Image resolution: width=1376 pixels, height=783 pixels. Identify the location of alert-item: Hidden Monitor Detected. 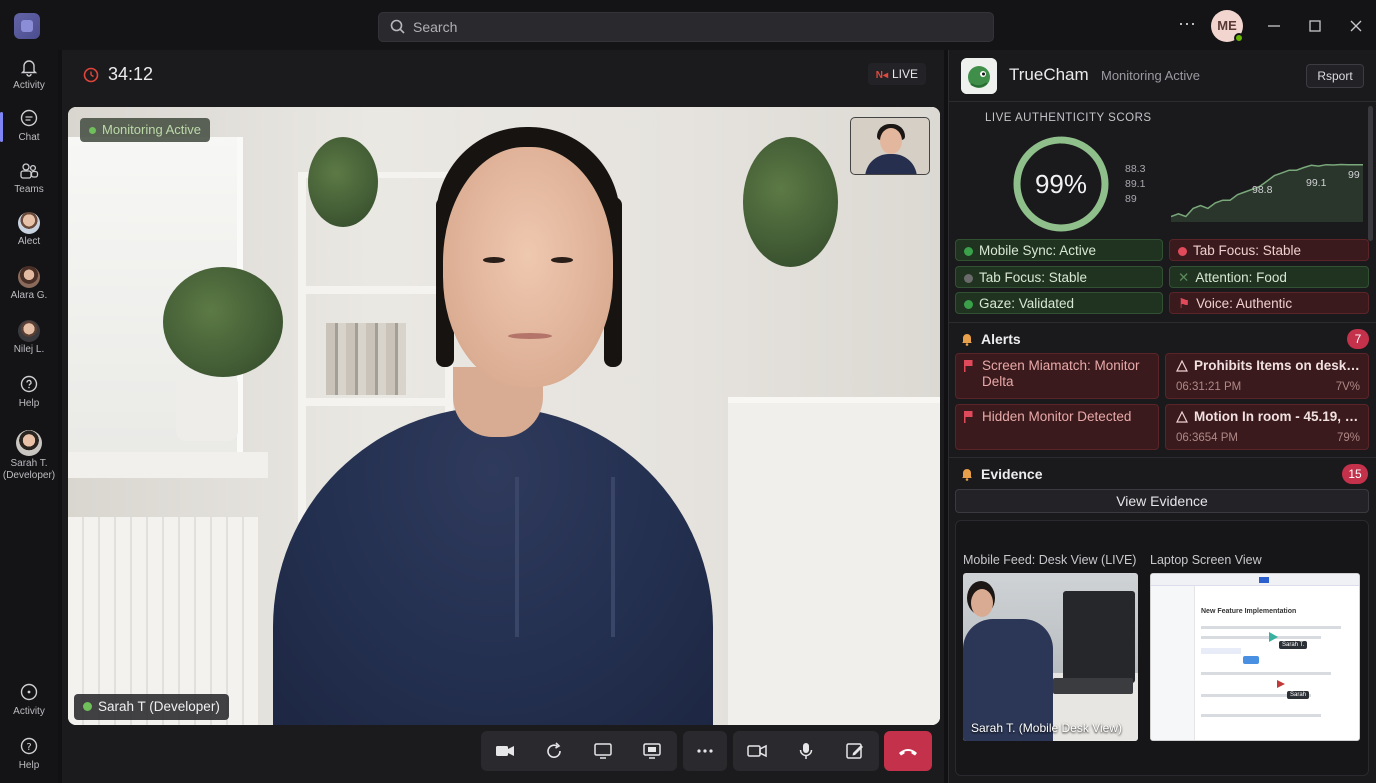
(1057, 427).